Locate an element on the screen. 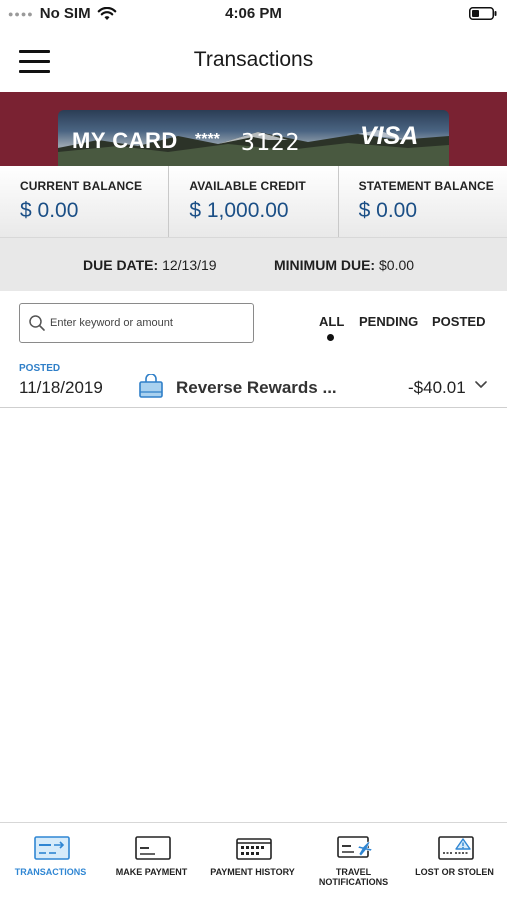  tab-label: MAKE PAYMENT is located at coordinates (151, 872).